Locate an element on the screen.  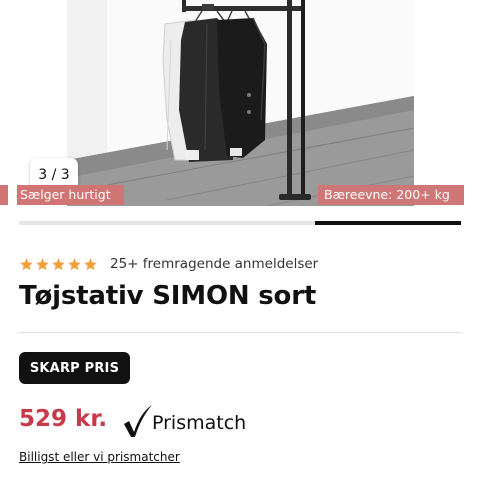
load-capacity-tag: Bæreevne: 200+ kg is located at coordinates (391, 195).